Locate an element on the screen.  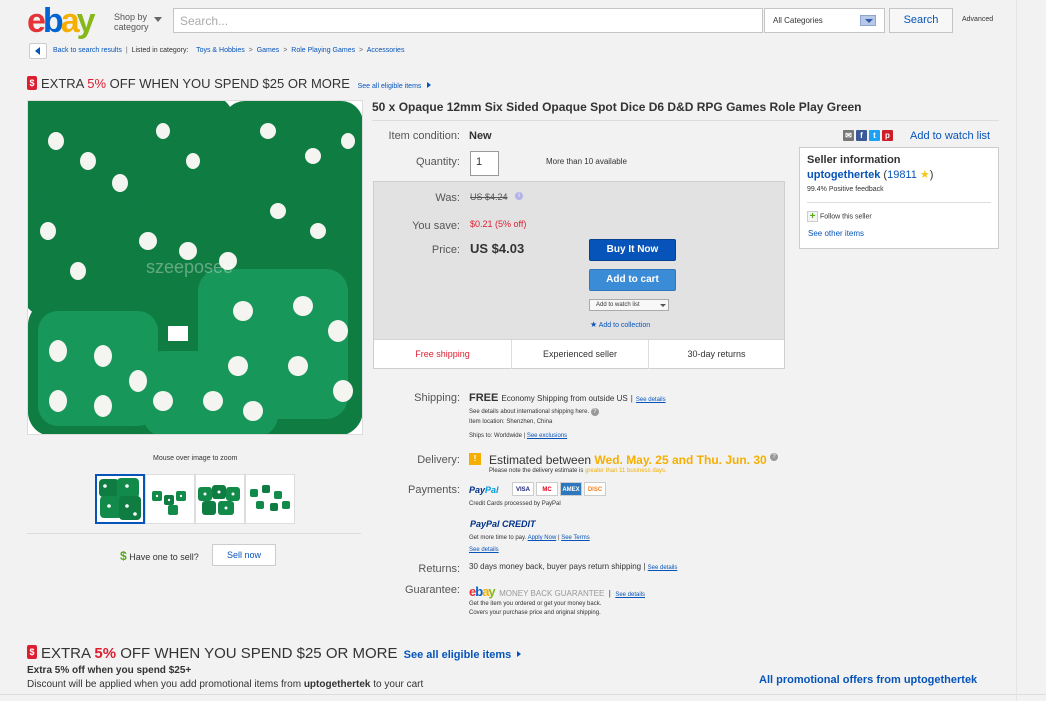
back-to-search-link: Back to search results is located at coordinates (87, 50).